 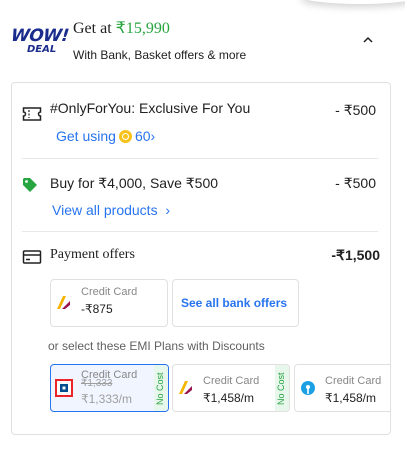 I want to click on logo-wow-text: WOW!, so click(x=39, y=36).